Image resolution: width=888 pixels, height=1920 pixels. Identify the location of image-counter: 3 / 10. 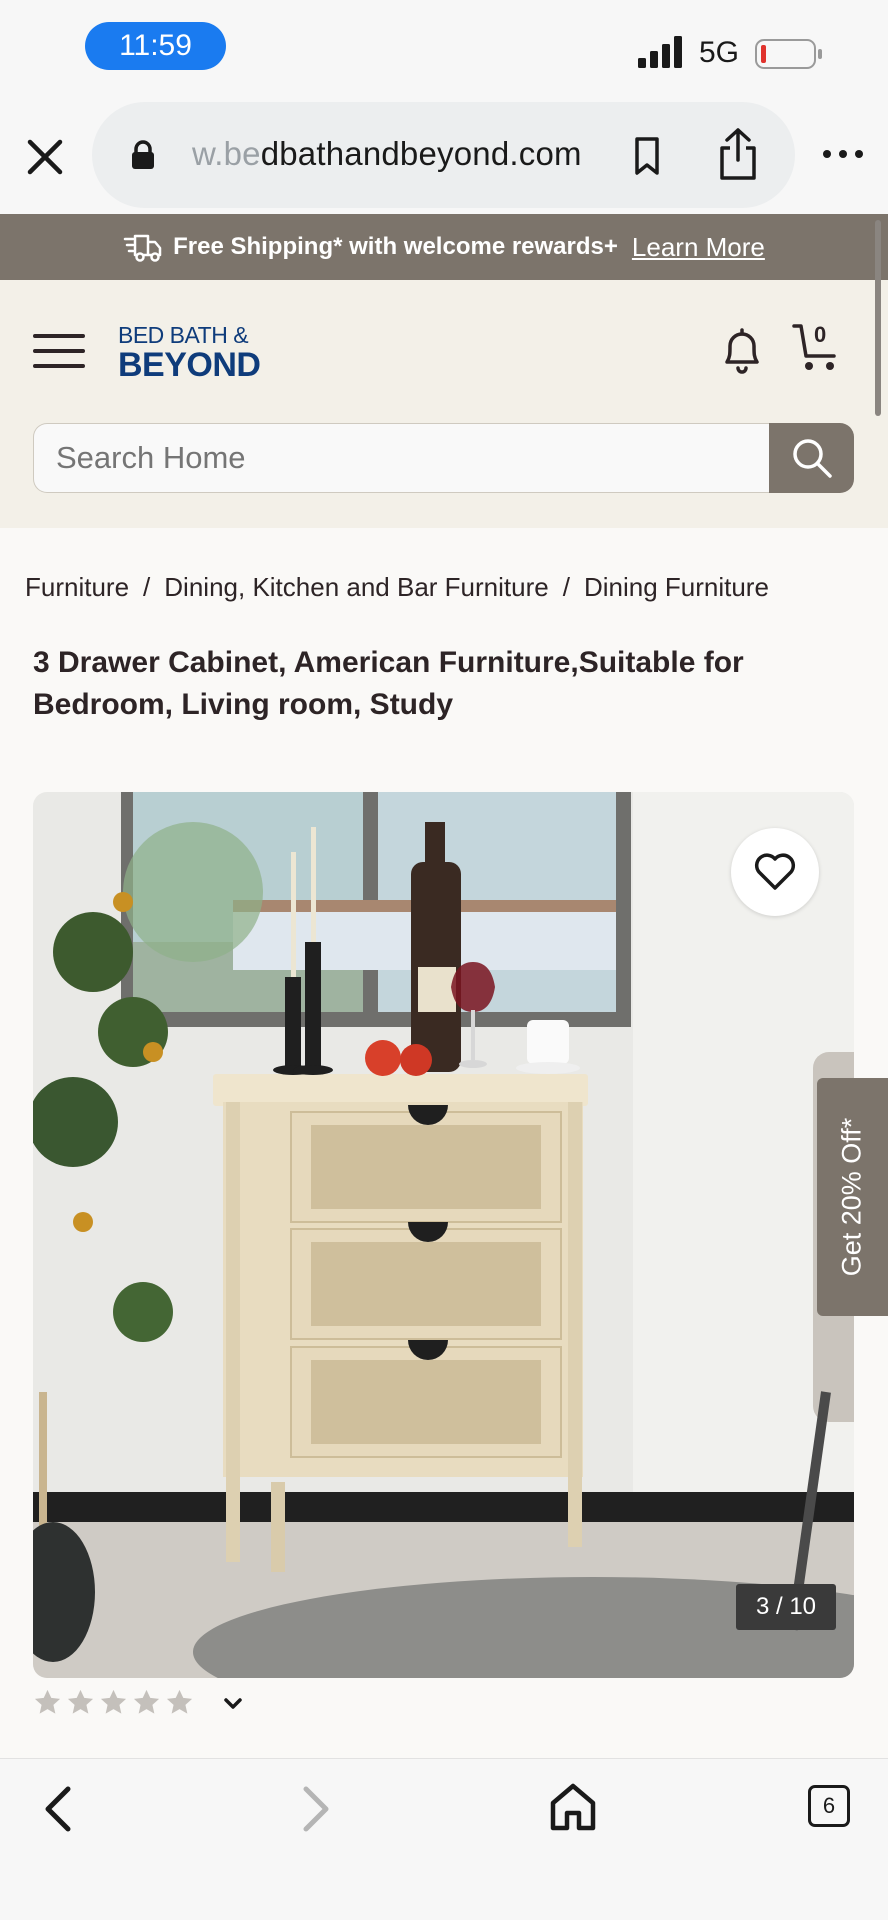
(786, 1607).